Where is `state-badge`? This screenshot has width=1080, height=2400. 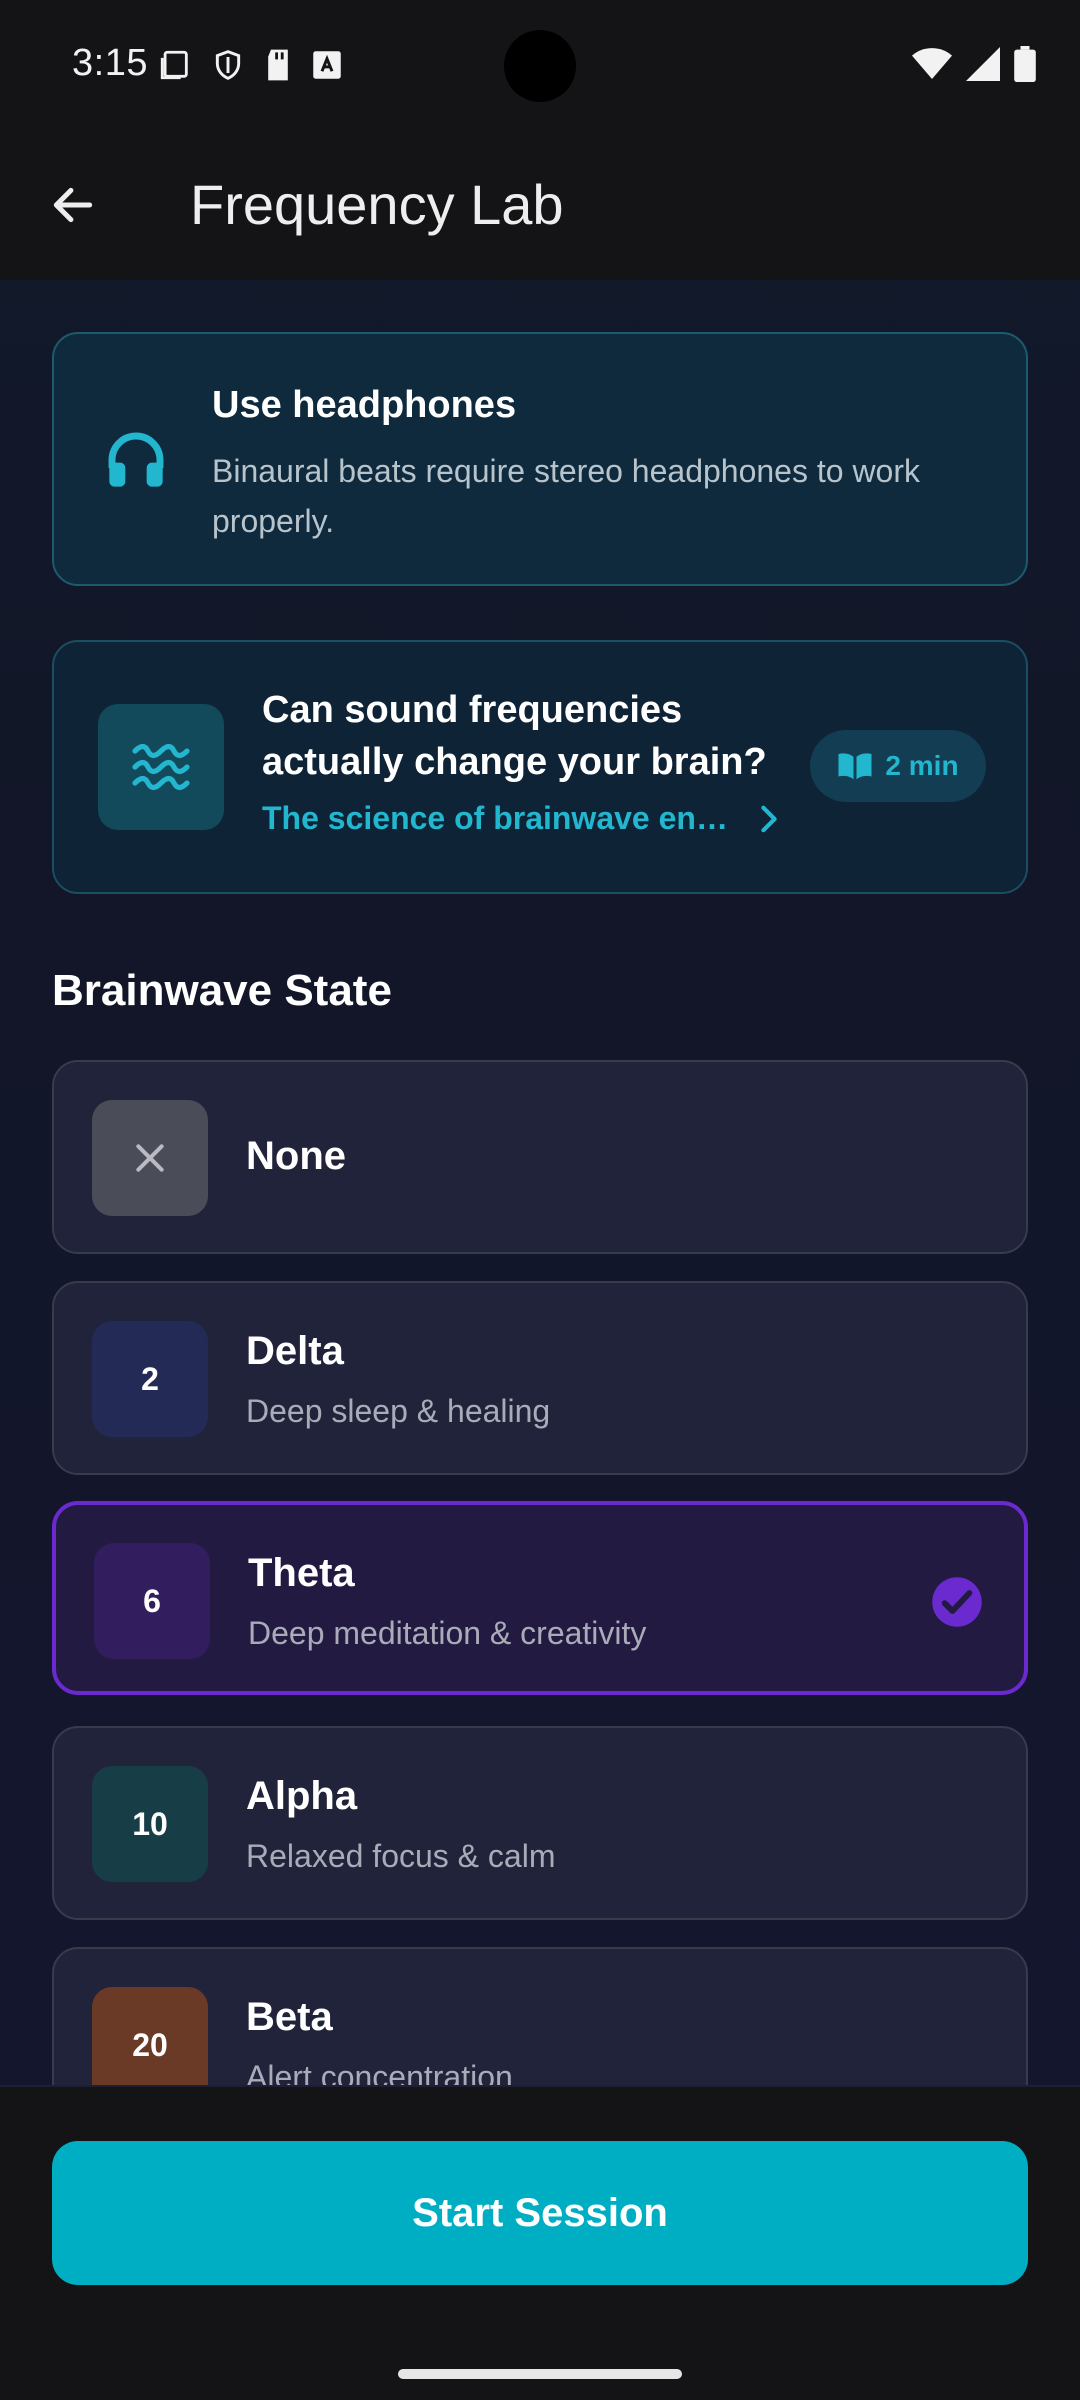 state-badge is located at coordinates (150, 1158).